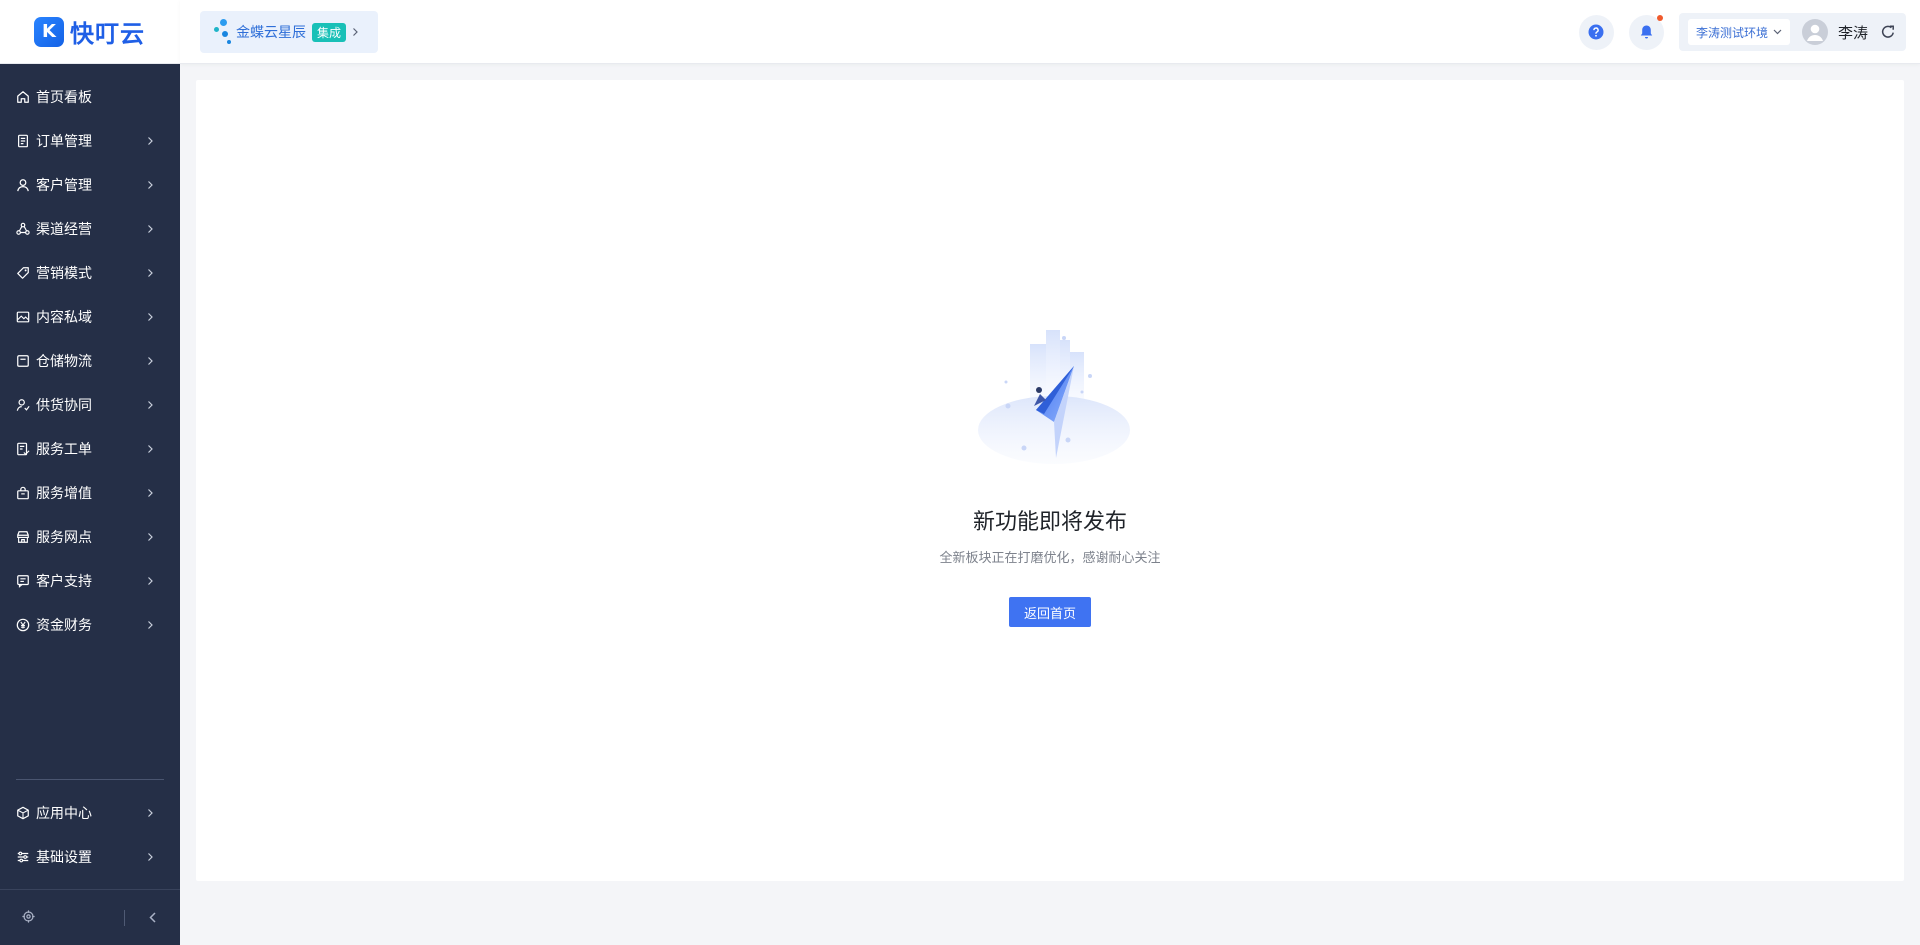 This screenshot has width=1920, height=945. What do you see at coordinates (64, 538) in the screenshot?
I see `sidebar-item-label: 服务网点` at bounding box center [64, 538].